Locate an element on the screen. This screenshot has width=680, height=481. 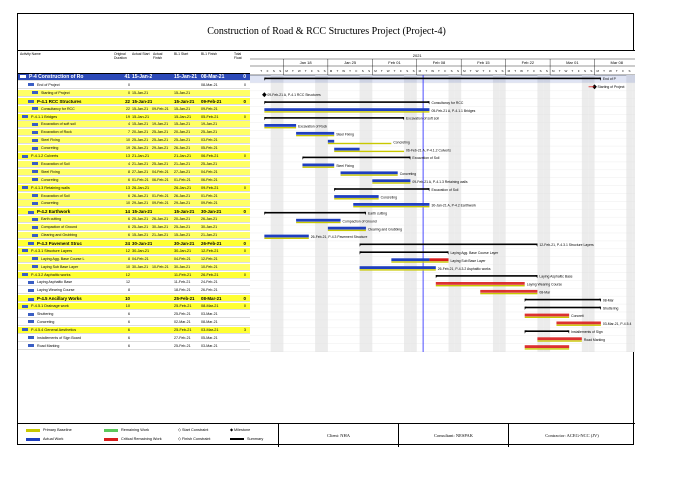
critical-remaining-bar is located at coordinates (480, 283).